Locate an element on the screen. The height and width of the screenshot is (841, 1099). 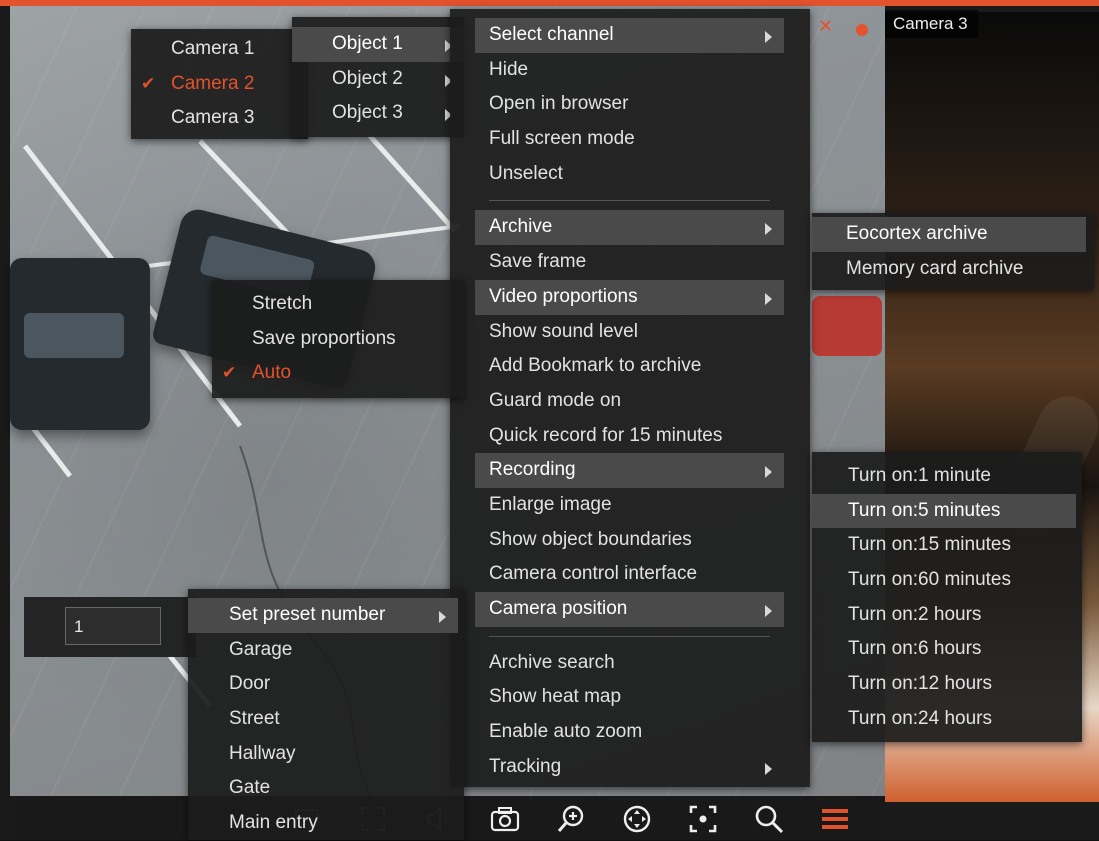
channel-item-camera-1: Camera 1 is located at coordinates (219, 49).